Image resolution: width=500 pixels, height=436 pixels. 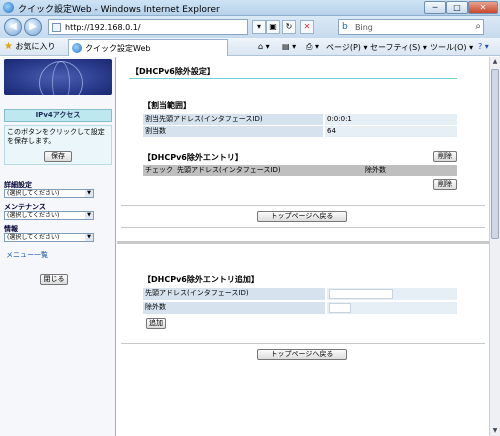 I want to click on add-row: 除外数, so click(x=300, y=308).